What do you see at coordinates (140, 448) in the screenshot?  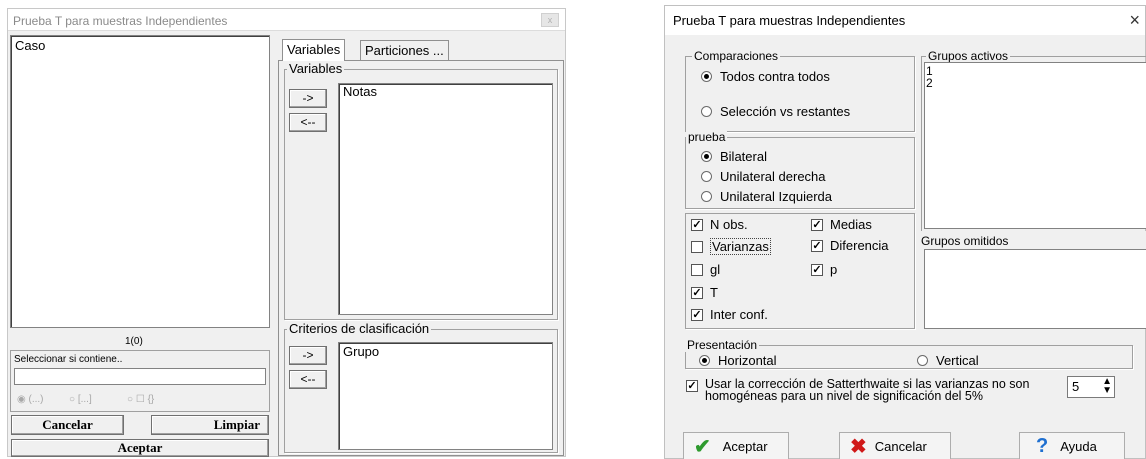 I see `accept-button: Aceptar` at bounding box center [140, 448].